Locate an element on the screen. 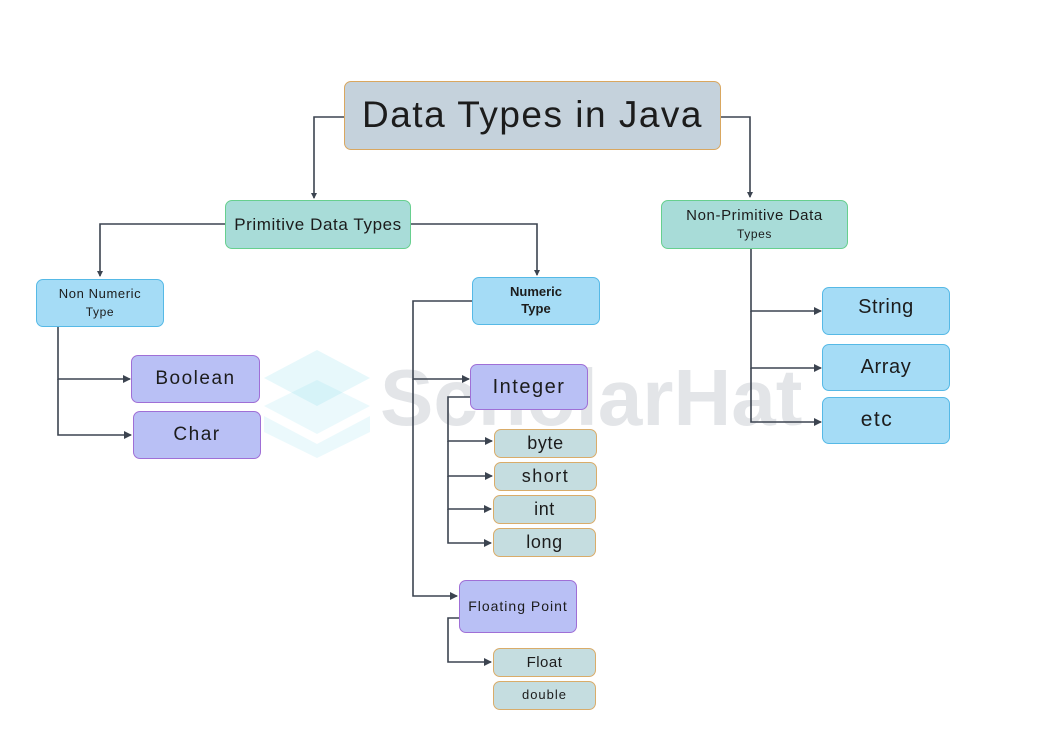 The image size is (1042, 745). primitive-node: Primitive Data Types is located at coordinates (318, 224).